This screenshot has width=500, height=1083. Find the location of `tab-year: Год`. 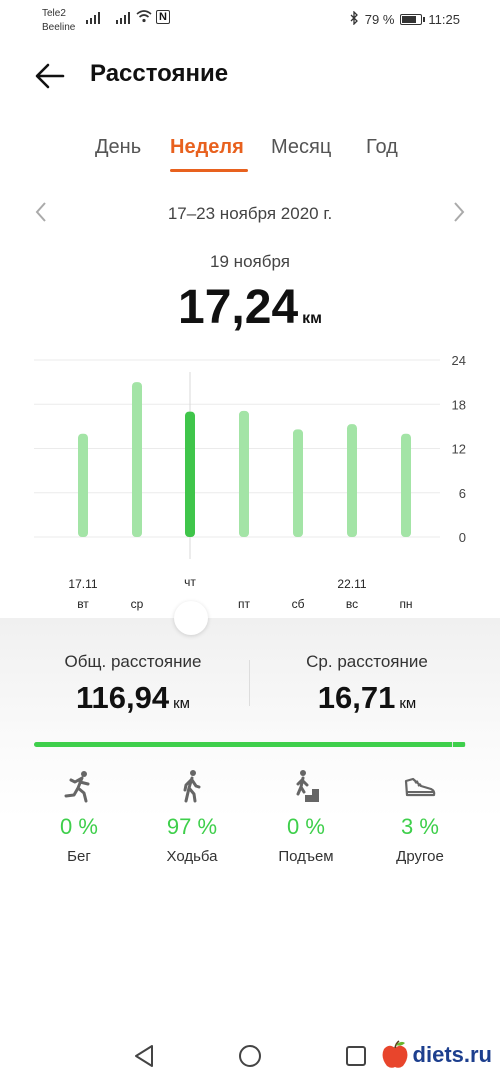

tab-year: Год is located at coordinates (382, 147).